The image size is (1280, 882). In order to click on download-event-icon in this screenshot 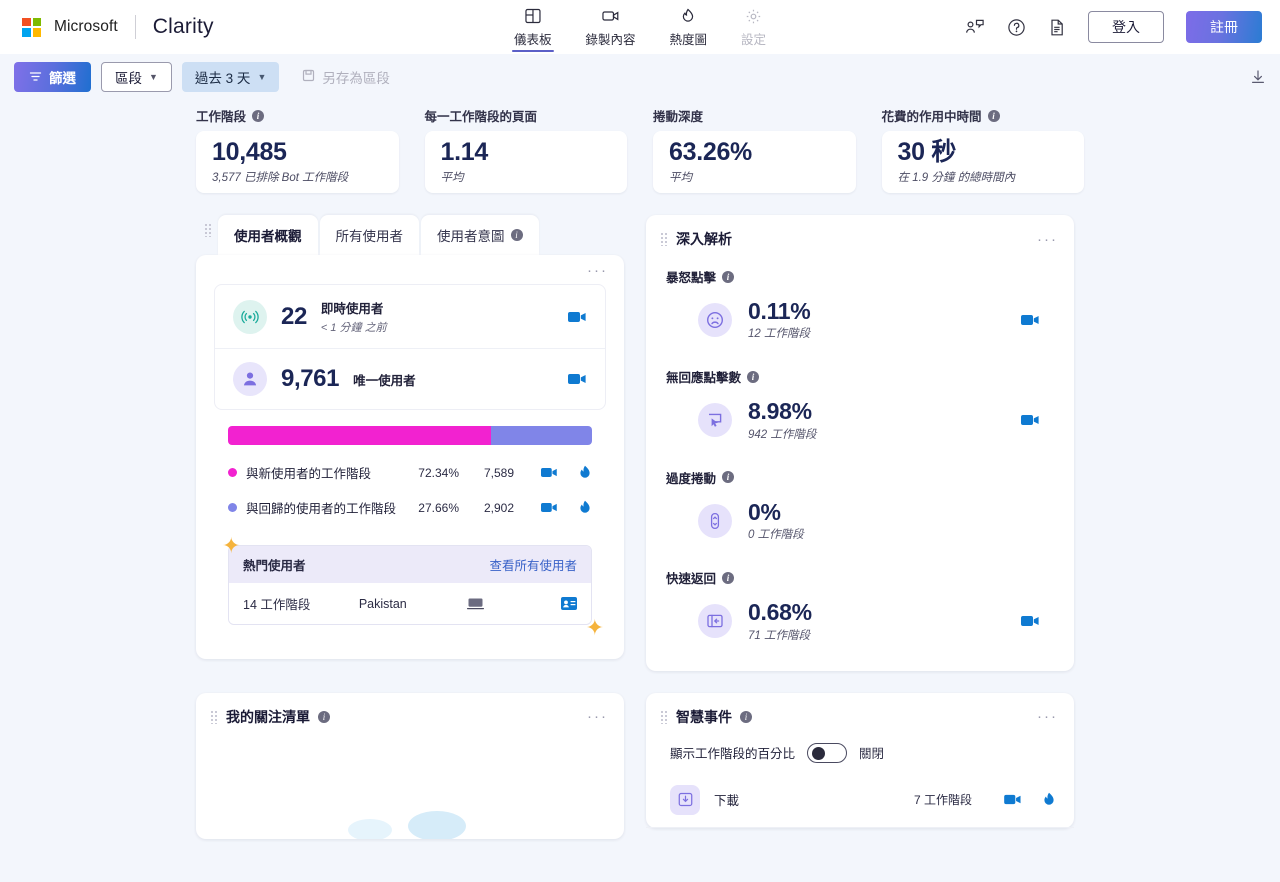, I will do `click(685, 799)`.